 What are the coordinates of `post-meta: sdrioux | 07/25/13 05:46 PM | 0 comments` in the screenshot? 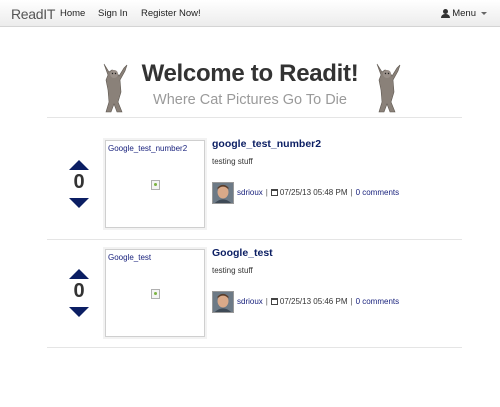 It's located at (318, 301).